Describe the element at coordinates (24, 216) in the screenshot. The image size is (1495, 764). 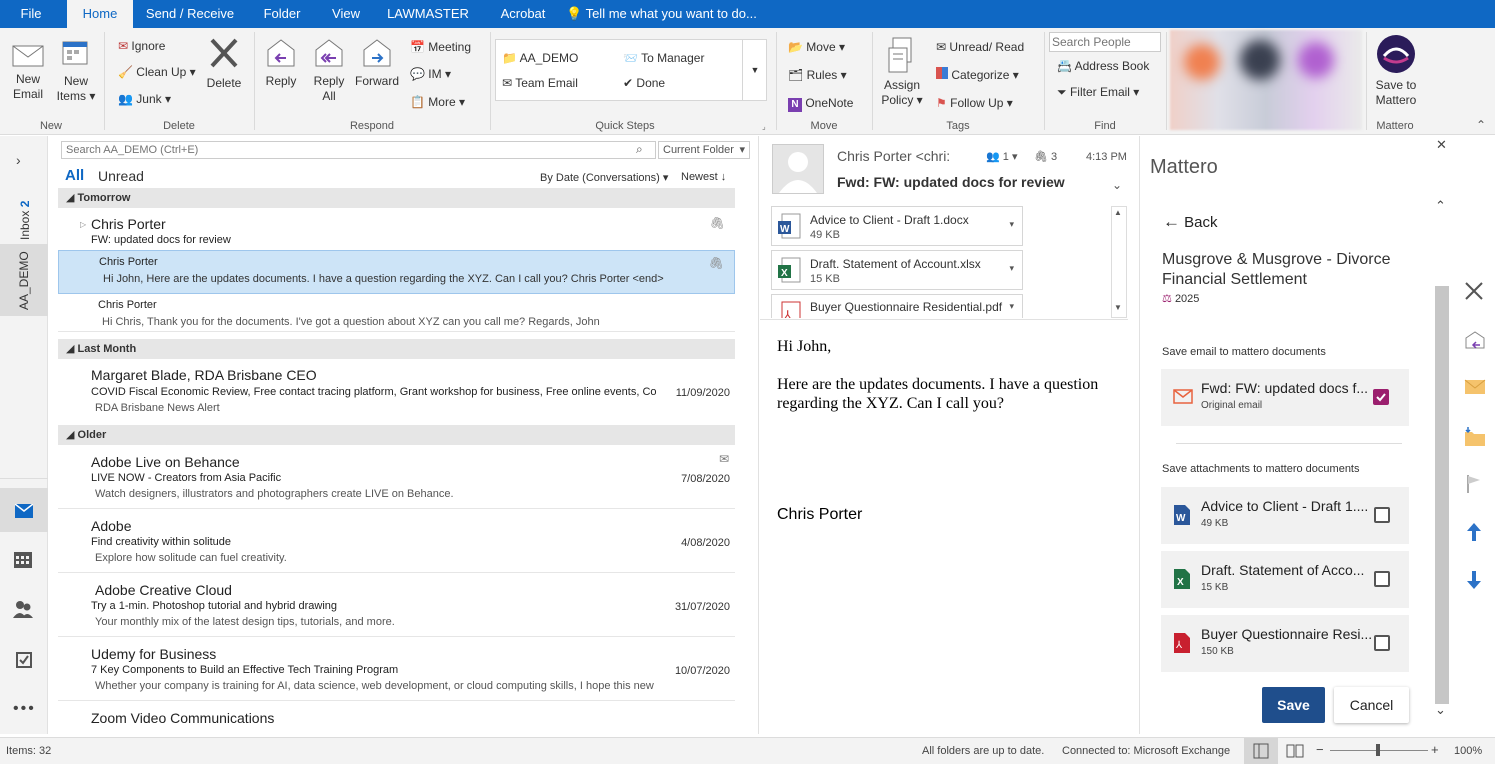
I see `folder-inbox: Inbox 2` at that location.